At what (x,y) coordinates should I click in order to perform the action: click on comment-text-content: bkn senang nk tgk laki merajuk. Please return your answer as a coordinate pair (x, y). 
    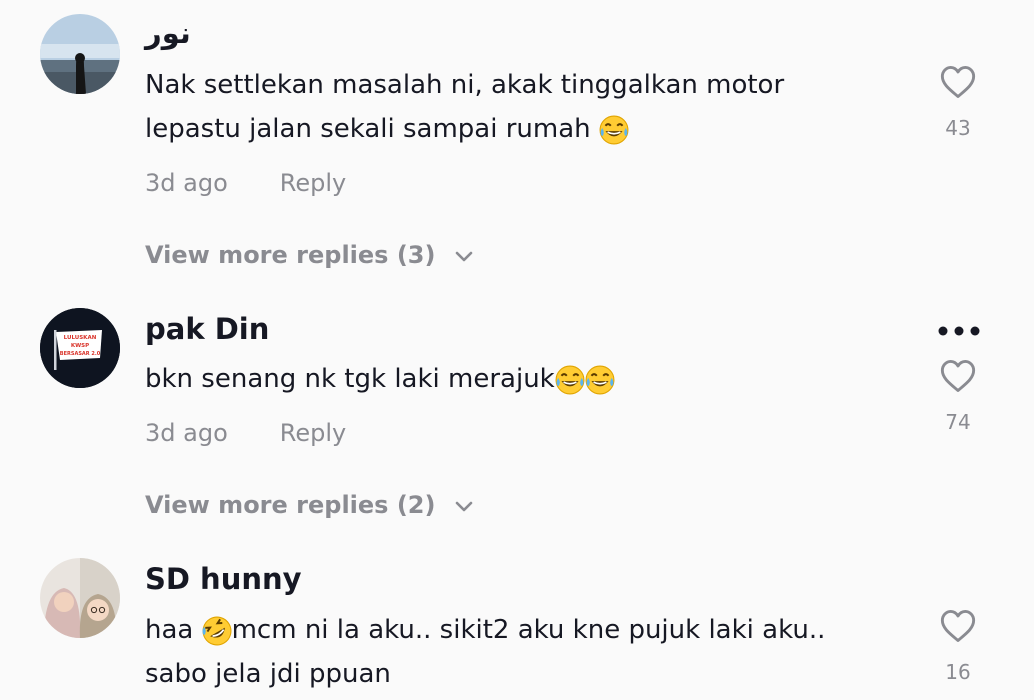
    Looking at the image, I should click on (350, 379).